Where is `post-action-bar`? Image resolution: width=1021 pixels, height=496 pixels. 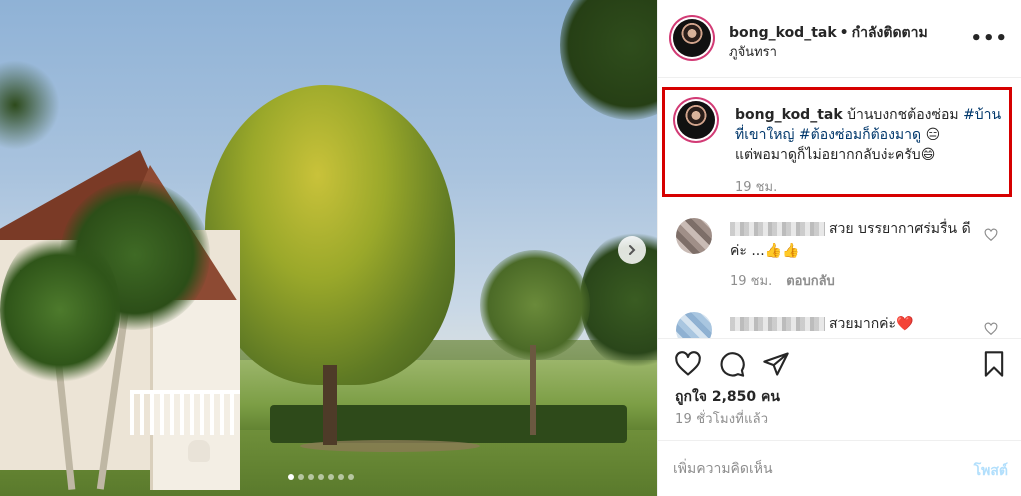
post-action-bar is located at coordinates (839, 362).